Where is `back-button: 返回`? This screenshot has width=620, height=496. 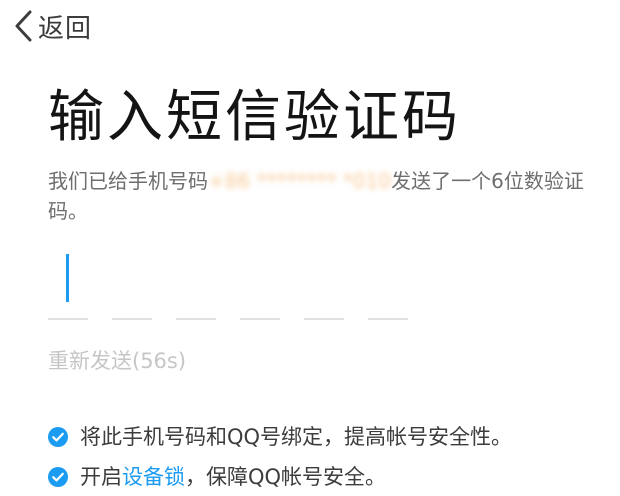 back-button: 返回 is located at coordinates (52, 26).